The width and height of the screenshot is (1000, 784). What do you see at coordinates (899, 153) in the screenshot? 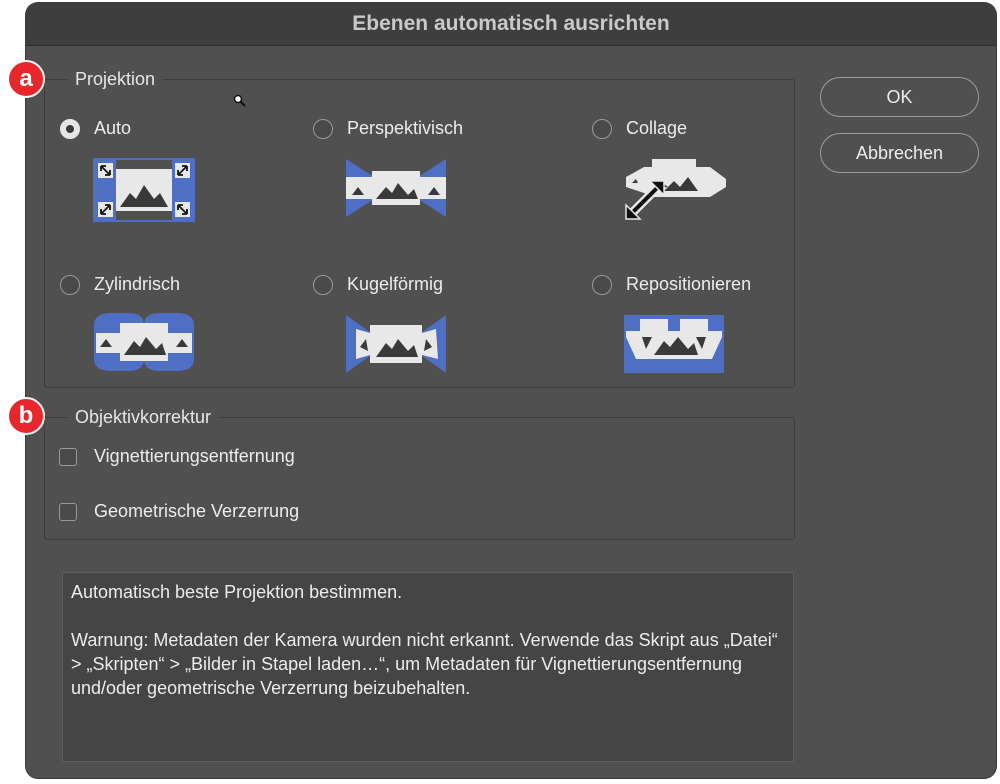
I see `cancel-button: Abbrechen` at bounding box center [899, 153].